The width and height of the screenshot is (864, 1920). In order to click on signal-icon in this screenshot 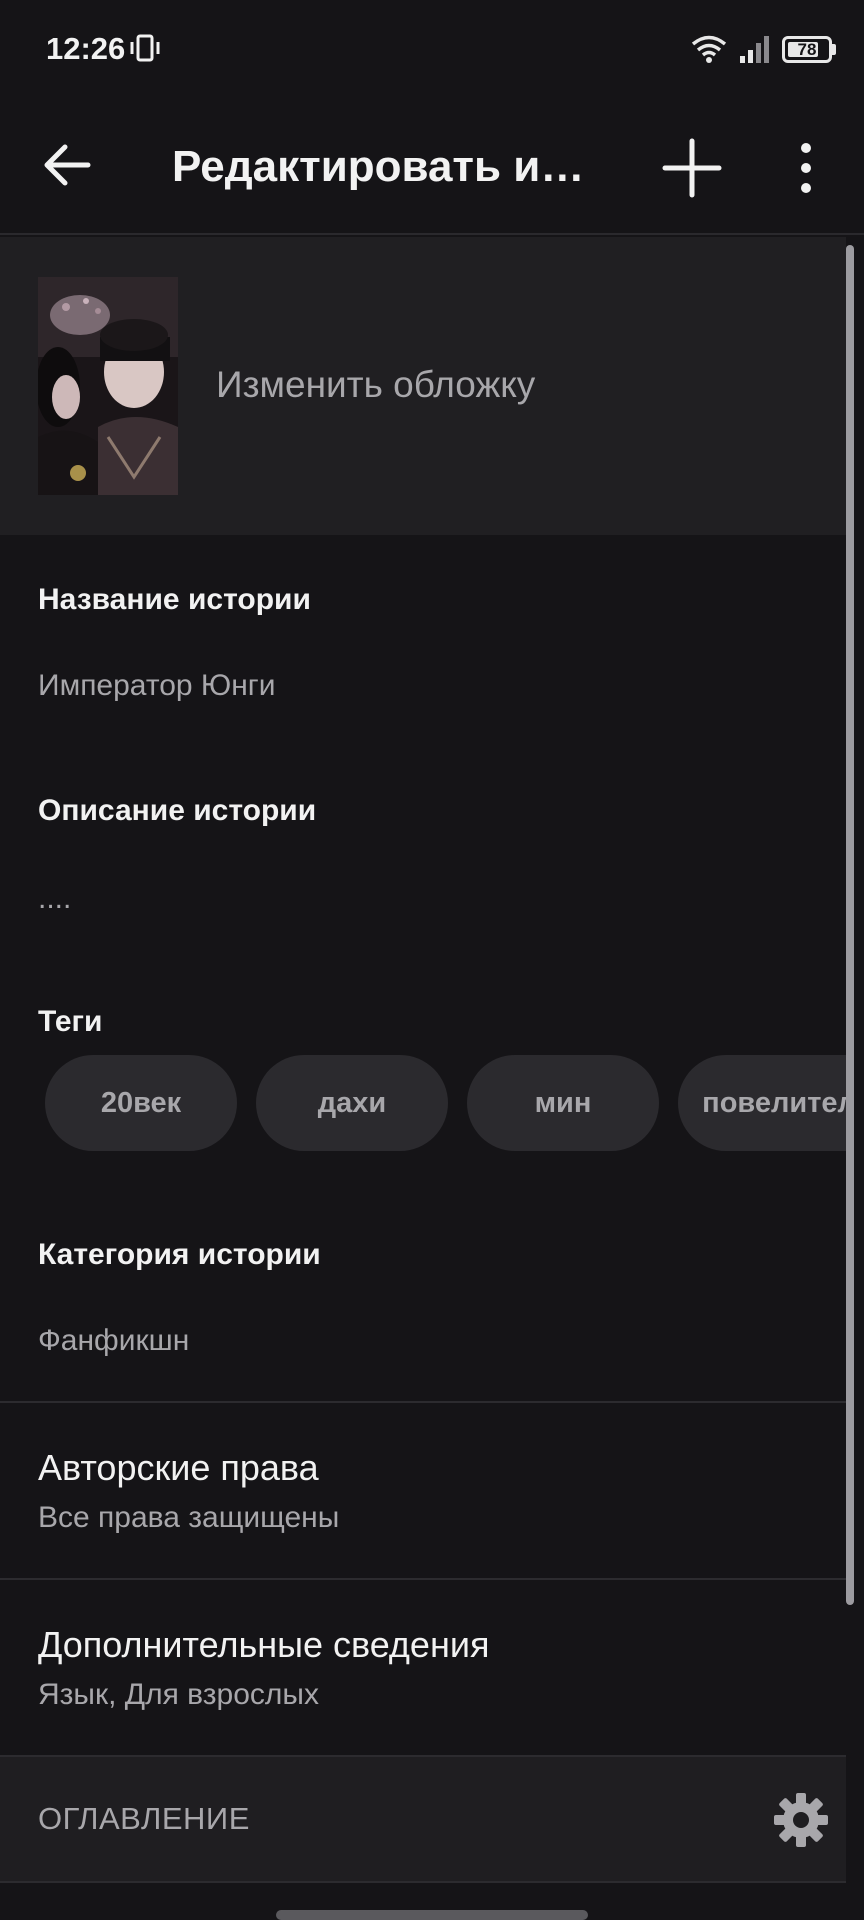, I will do `click(754, 49)`.